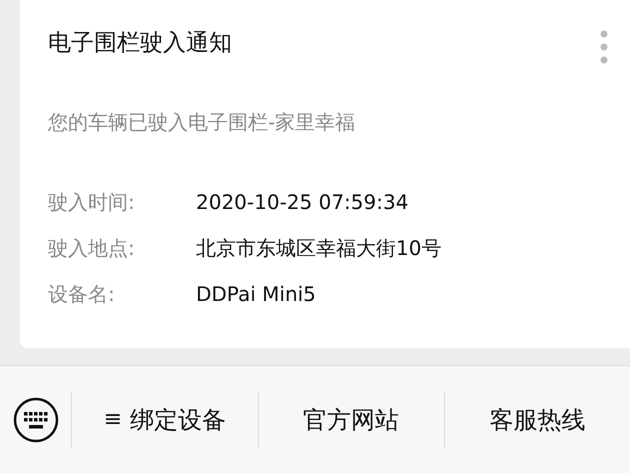  What do you see at coordinates (302, 202) in the screenshot?
I see `field-value: 2020-10-25 07:59:34` at bounding box center [302, 202].